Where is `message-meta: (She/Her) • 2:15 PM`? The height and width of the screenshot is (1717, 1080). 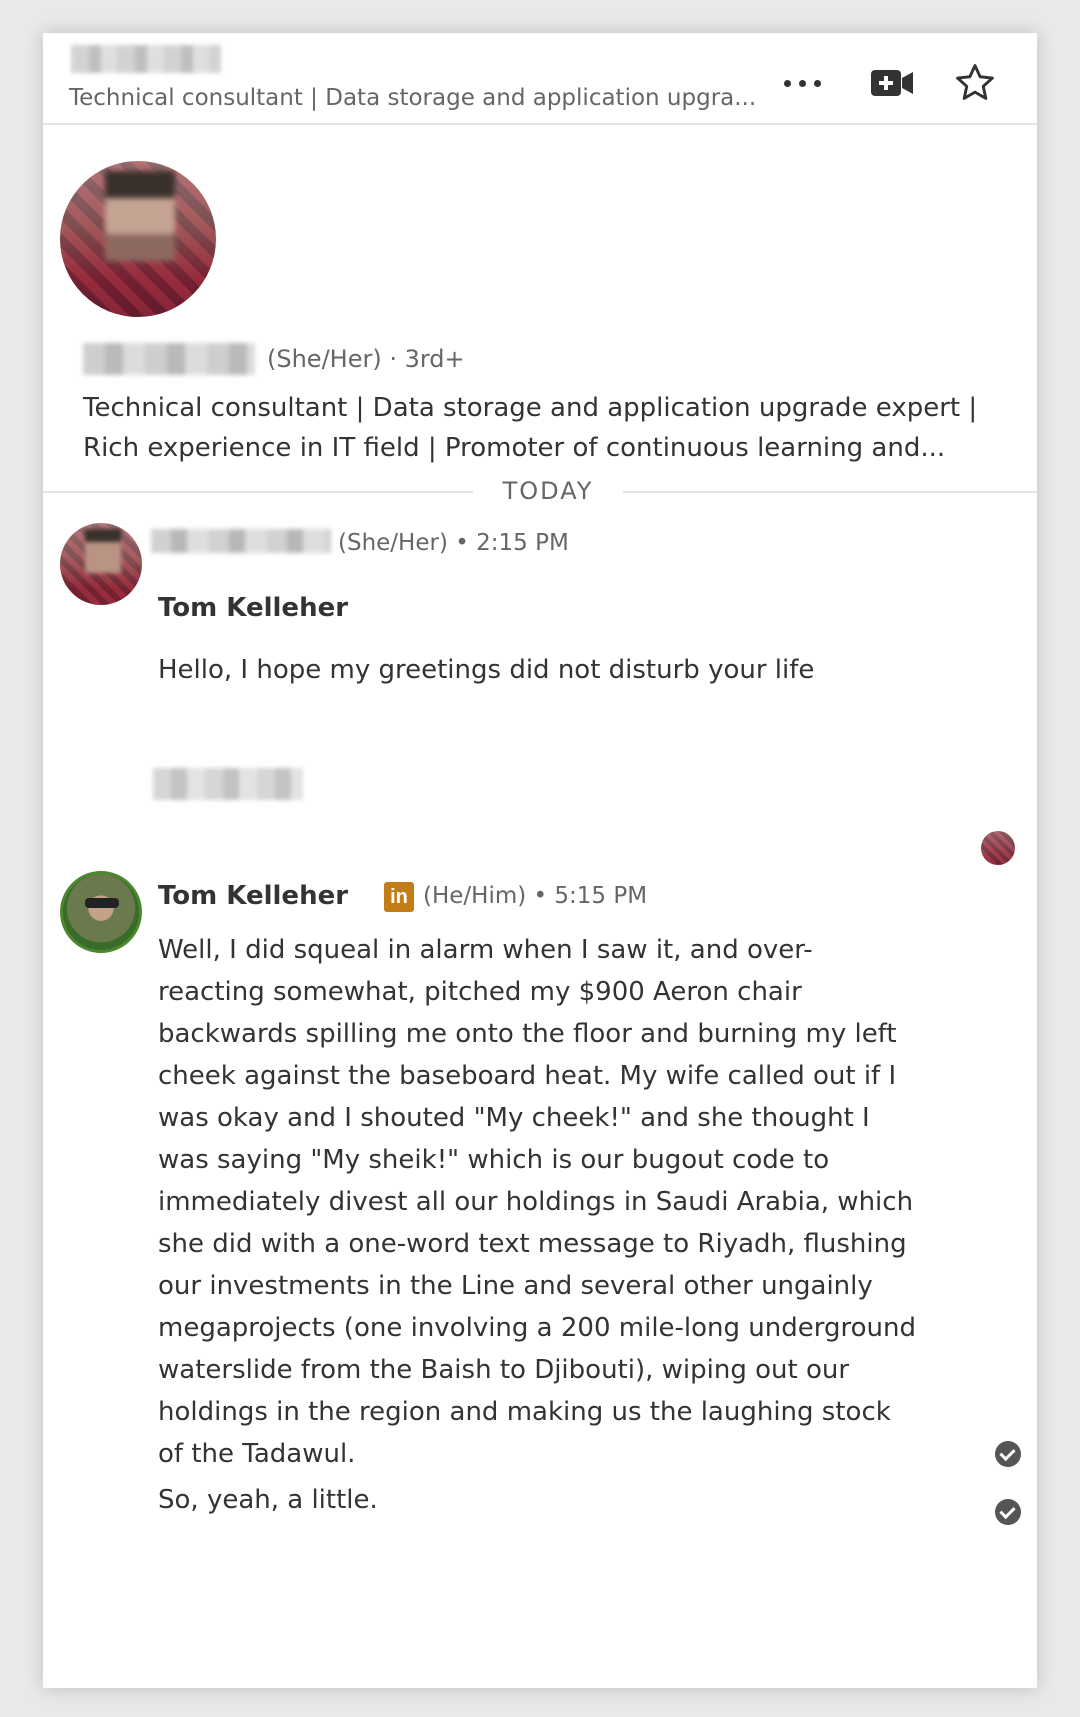 message-meta: (She/Her) • 2:15 PM is located at coordinates (453, 543).